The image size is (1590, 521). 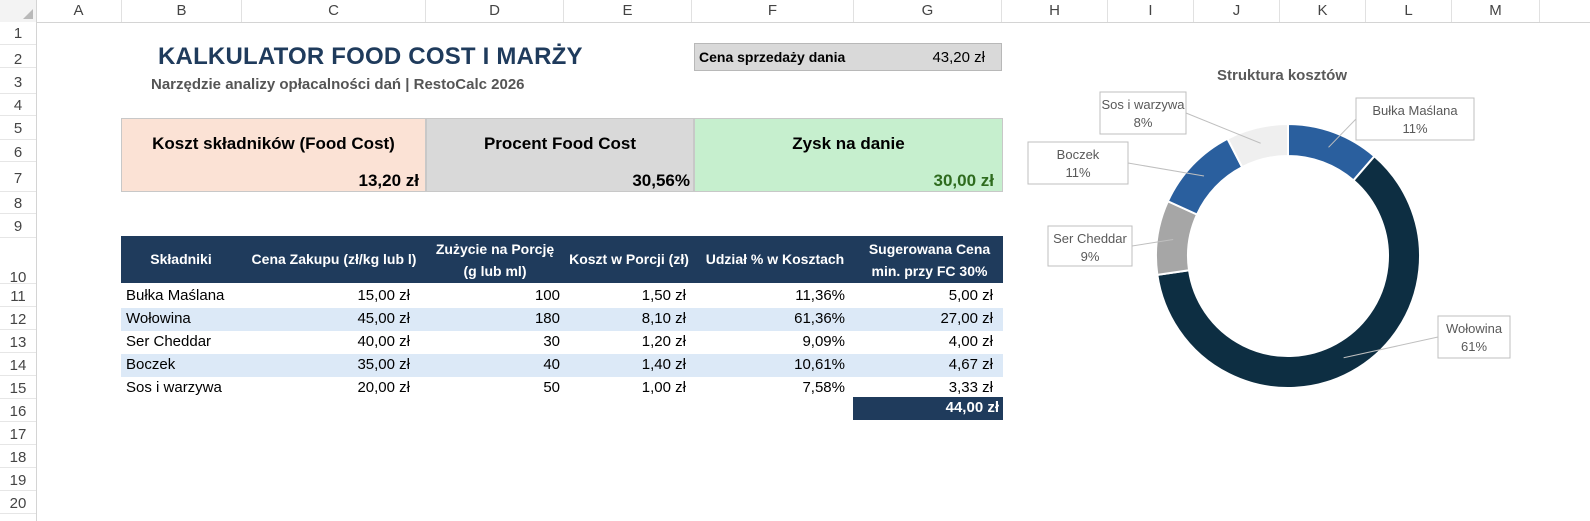 What do you see at coordinates (1474, 346) in the screenshot?
I see `data-label-value-2: 61%` at bounding box center [1474, 346].